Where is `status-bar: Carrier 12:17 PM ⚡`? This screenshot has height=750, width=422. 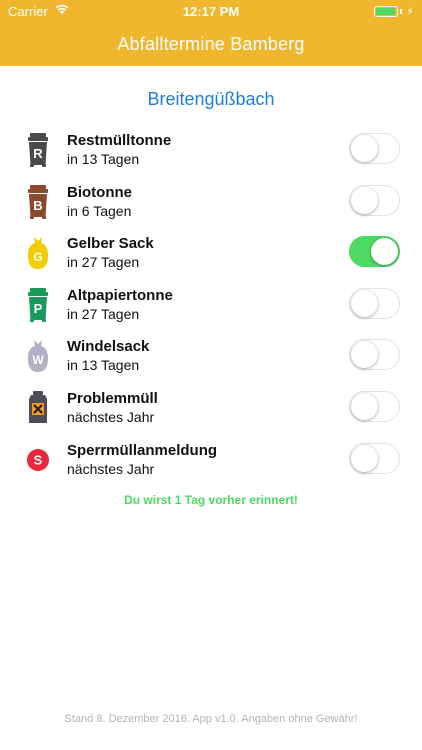 status-bar: Carrier 12:17 PM ⚡ is located at coordinates (211, 11).